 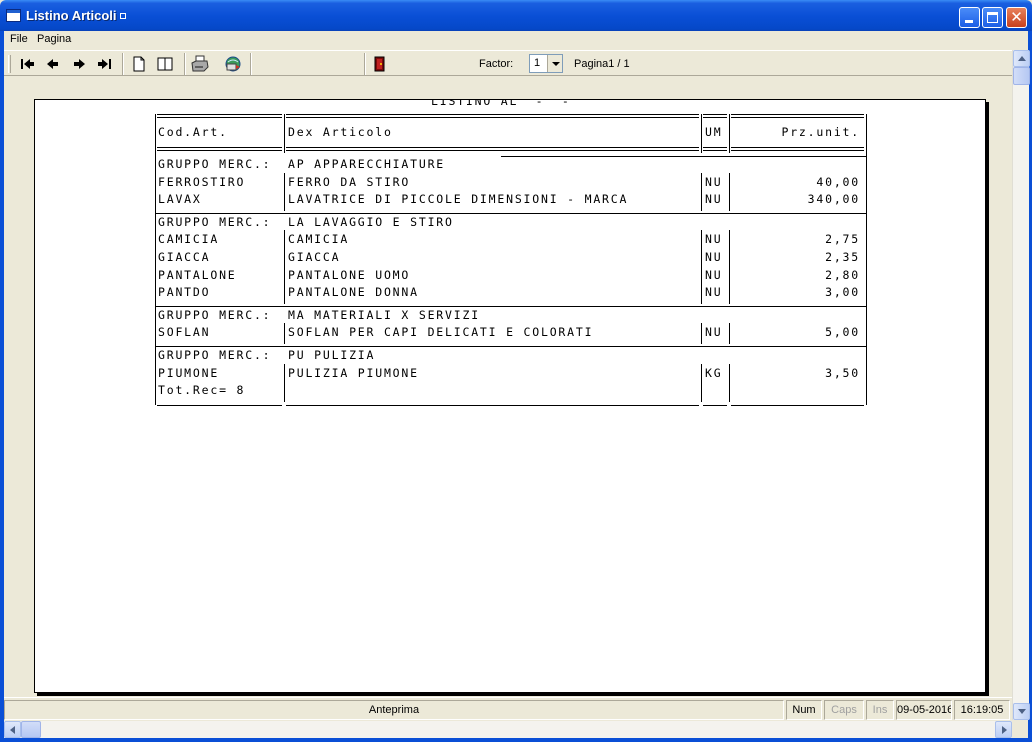 What do you see at coordinates (184, 257) in the screenshot?
I see `item-code: GIACCA` at bounding box center [184, 257].